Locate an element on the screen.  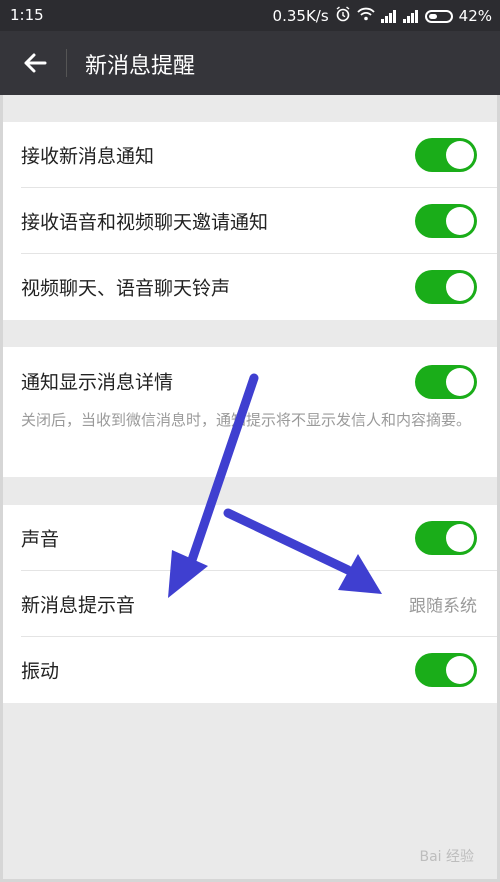
annotation-arrows is located at coordinates (275, 485).